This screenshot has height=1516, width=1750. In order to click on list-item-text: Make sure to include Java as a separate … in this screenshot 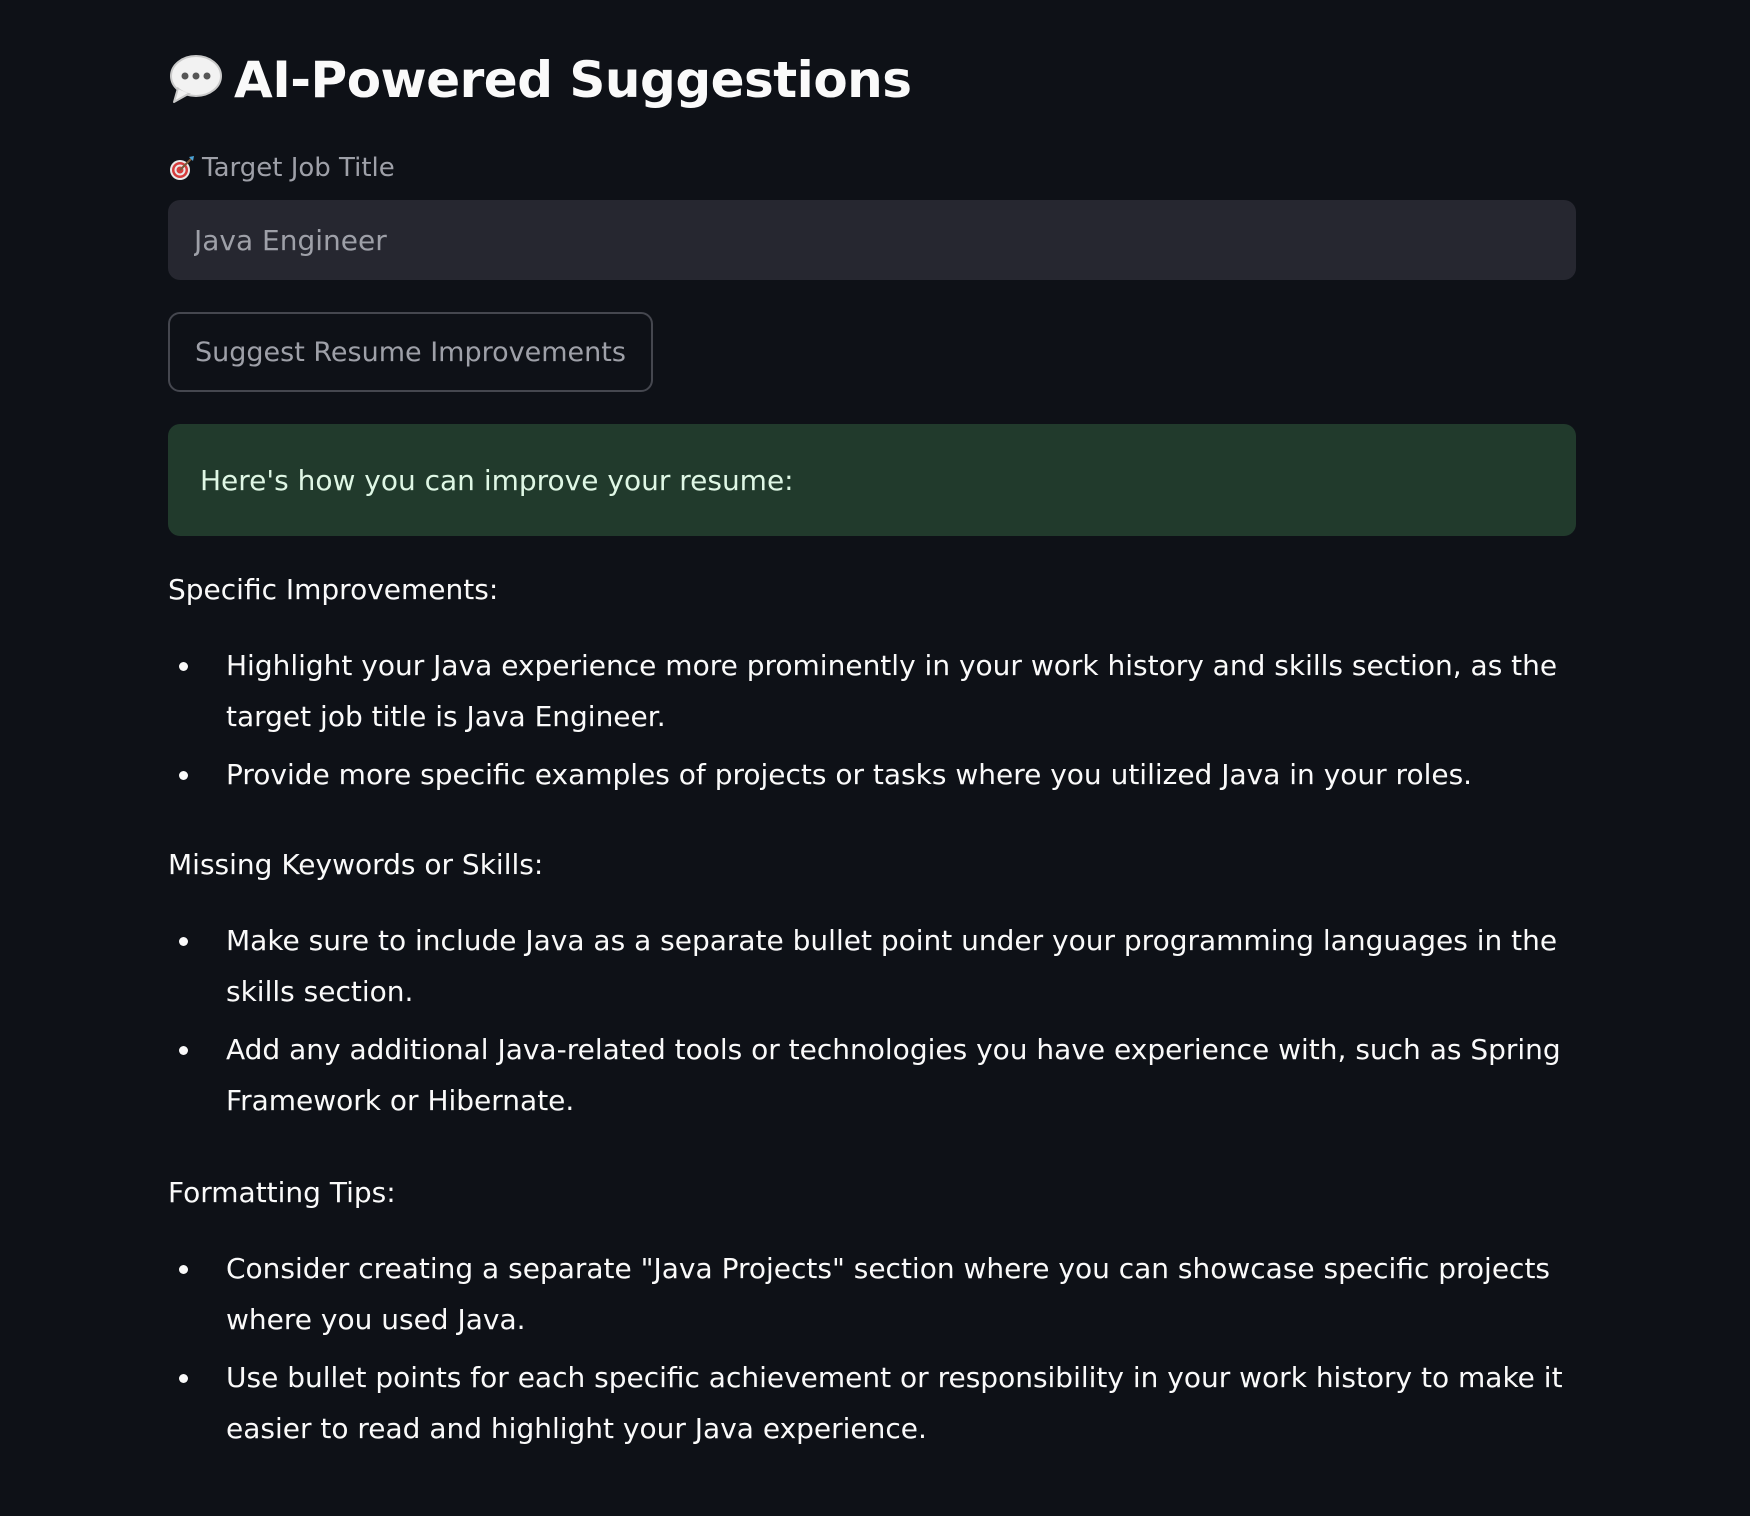, I will do `click(892, 966)`.